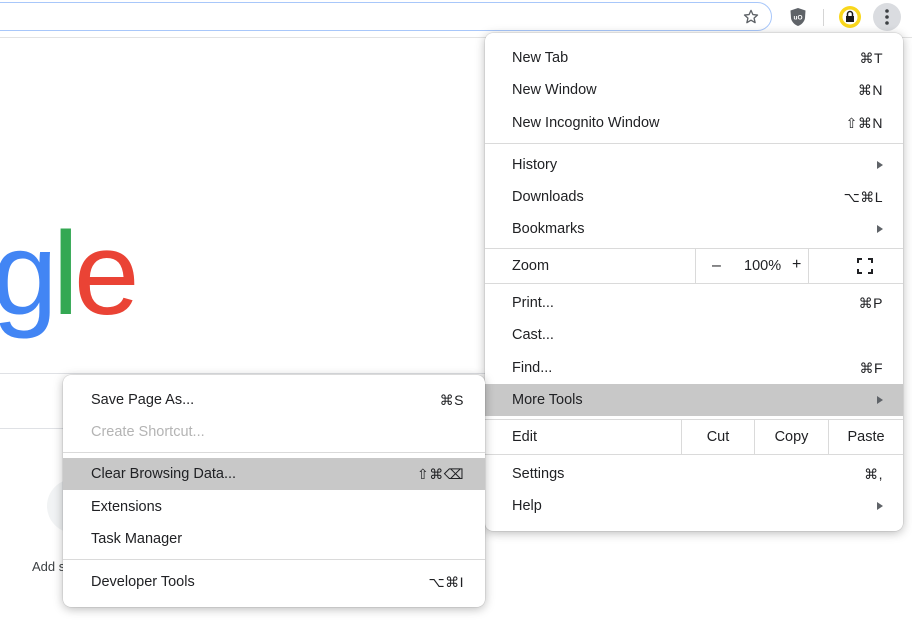 Image resolution: width=912 pixels, height=627 pixels. Describe the element at coordinates (870, 302) in the screenshot. I see `menu-item-shortcut: ⌘P` at that location.